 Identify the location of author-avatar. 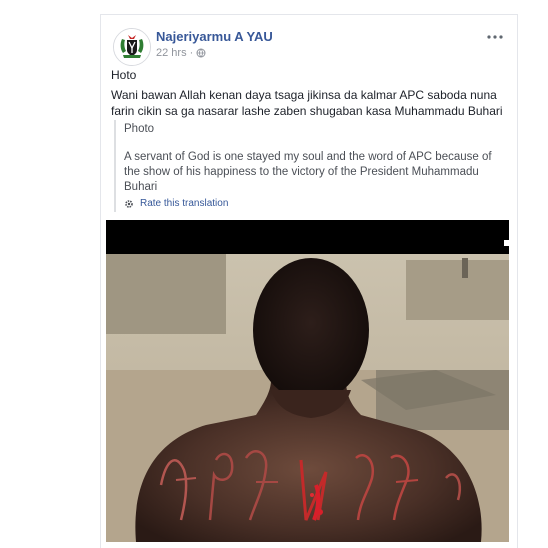
(132, 47).